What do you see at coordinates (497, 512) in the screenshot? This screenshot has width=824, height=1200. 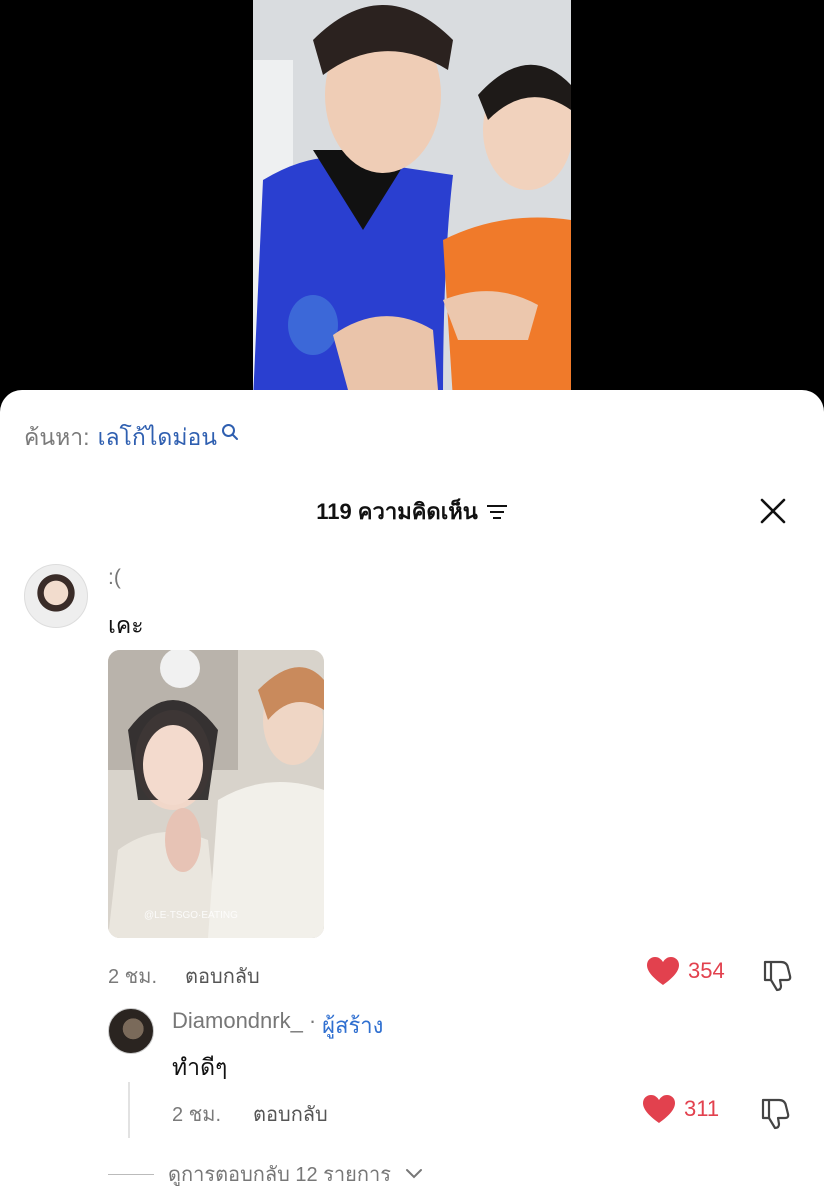 I see `sort-filter-icon` at bounding box center [497, 512].